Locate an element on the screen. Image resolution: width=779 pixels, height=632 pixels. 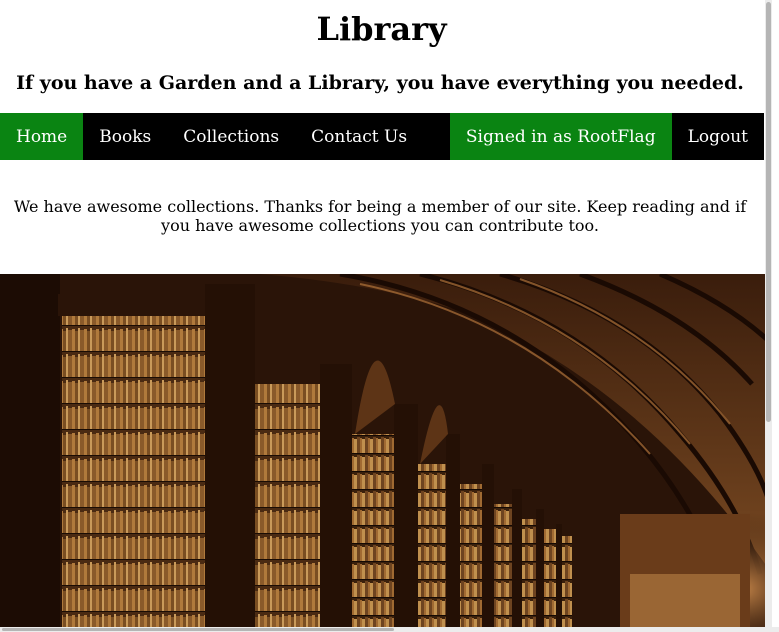
vertical-scrollbar is located at coordinates (768, 313).